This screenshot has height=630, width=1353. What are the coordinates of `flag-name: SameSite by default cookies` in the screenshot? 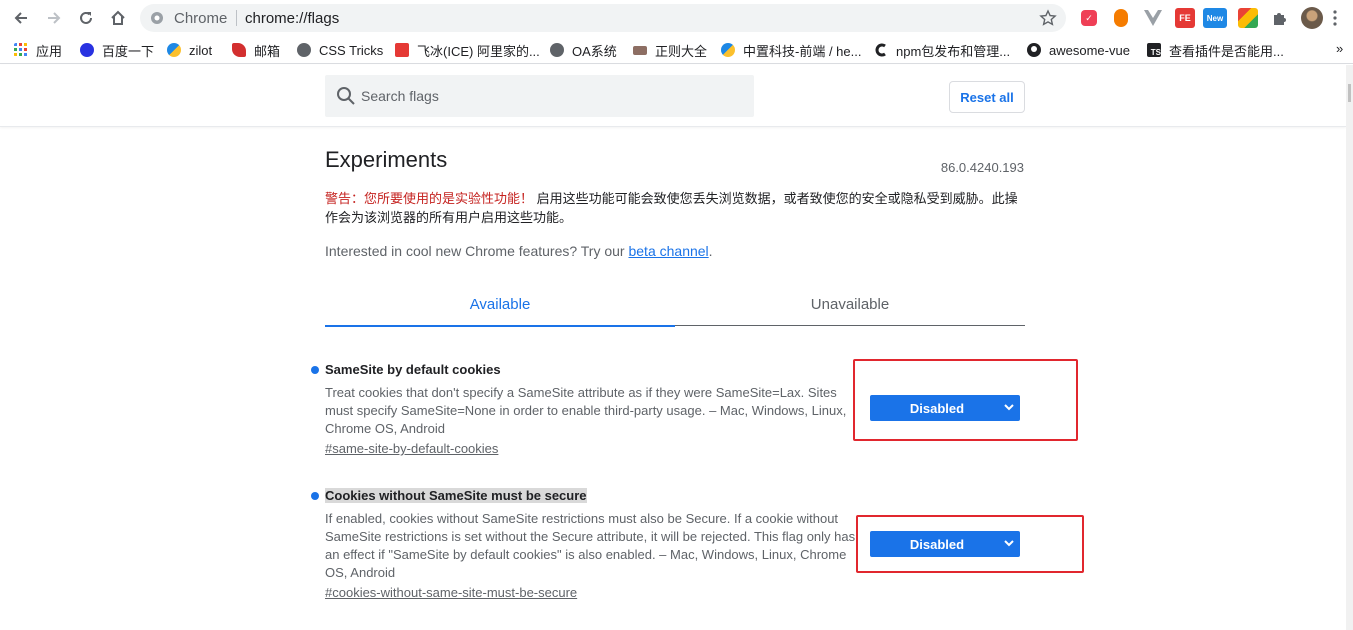 It's located at (413, 369).